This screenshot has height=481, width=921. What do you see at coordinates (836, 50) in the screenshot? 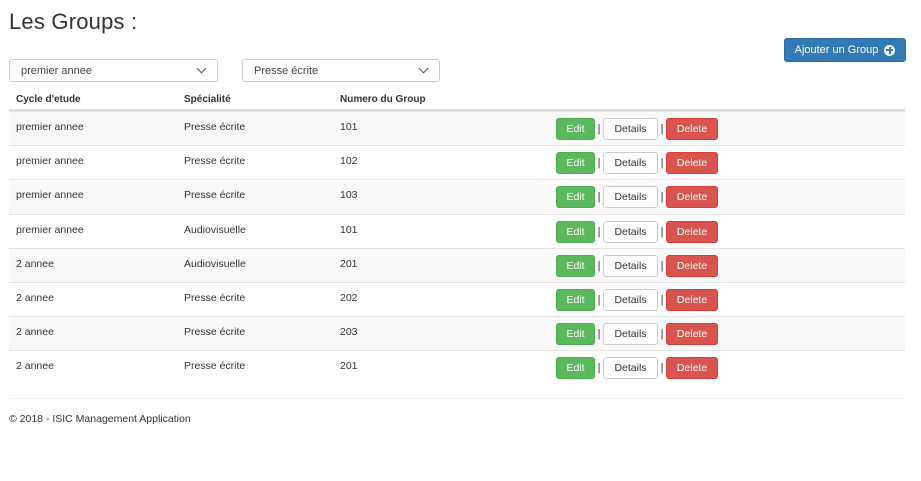
I see `add-group-label: Ajouter un Group` at bounding box center [836, 50].